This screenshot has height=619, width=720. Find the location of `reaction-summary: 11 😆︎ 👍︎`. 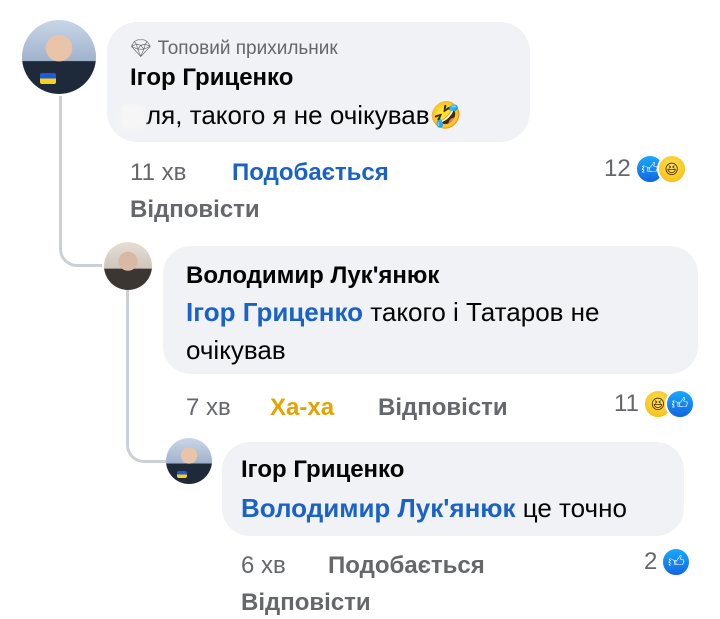

reaction-summary: 11 😆︎ 👍︎ is located at coordinates (654, 404).